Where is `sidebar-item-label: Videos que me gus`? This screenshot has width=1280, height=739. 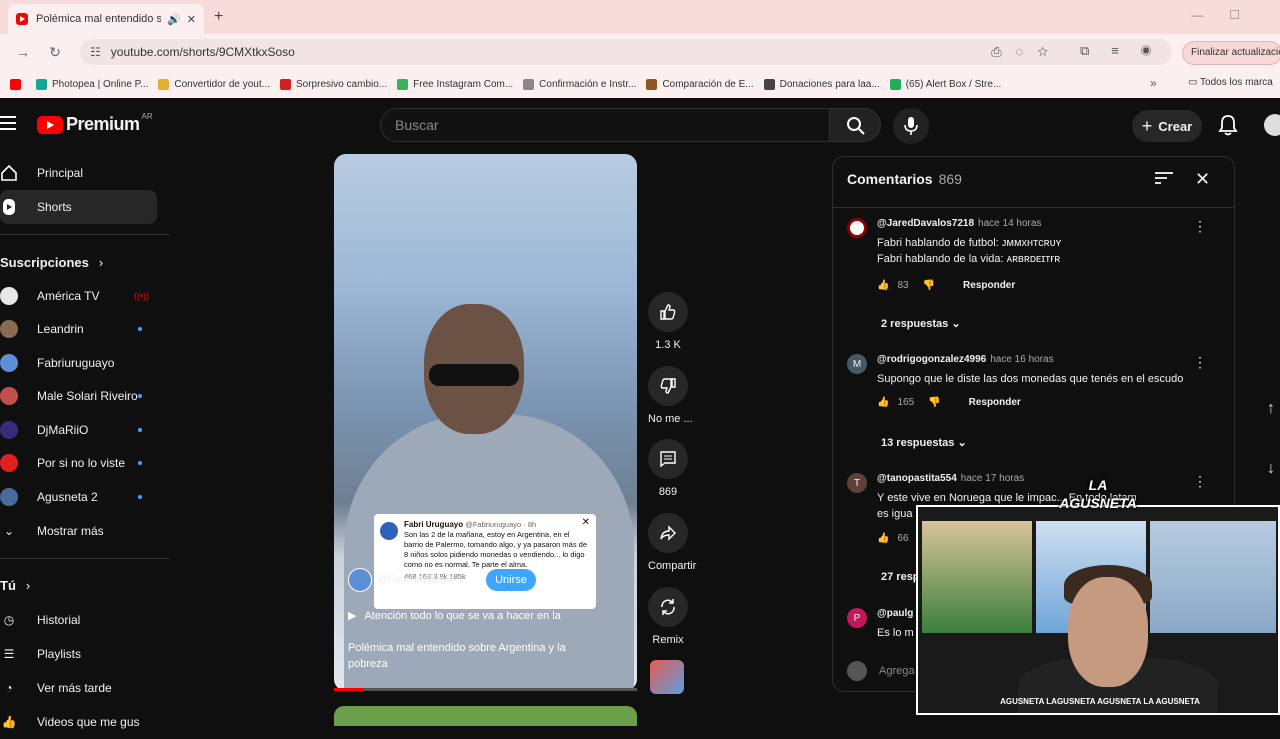
sidebar-item-label: Videos que me gus is located at coordinates (88, 721).